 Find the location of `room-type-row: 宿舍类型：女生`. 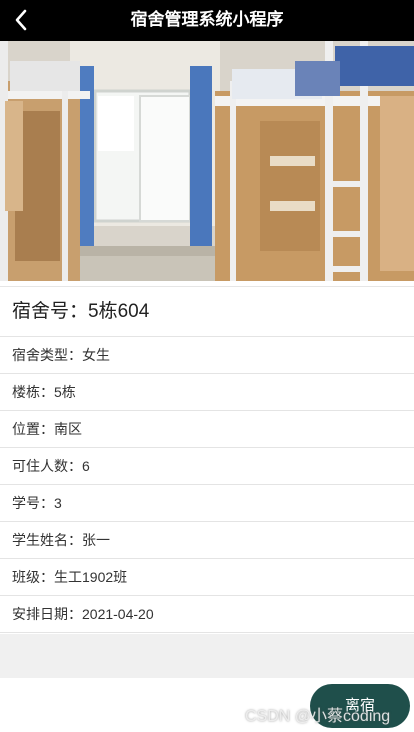

room-type-row: 宿舍类型：女生 is located at coordinates (207, 355).